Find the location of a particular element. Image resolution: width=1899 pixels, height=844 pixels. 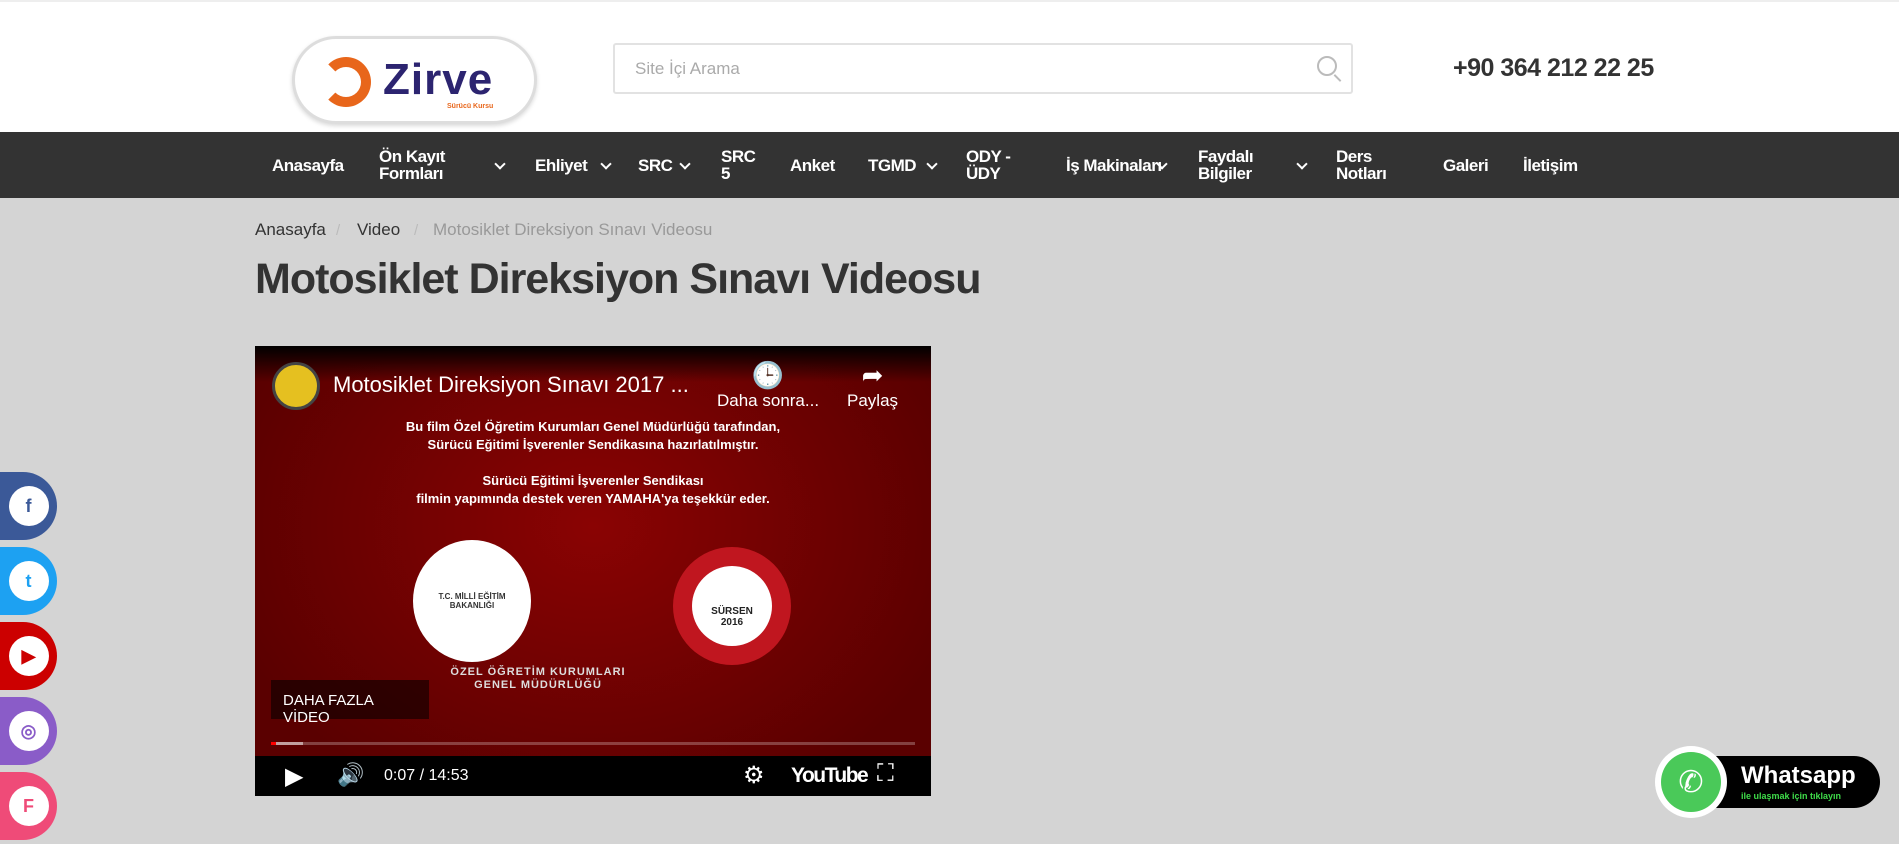

video-caption: Sürücü Eğitimi İşverenler Sendikası is located at coordinates (593, 480).